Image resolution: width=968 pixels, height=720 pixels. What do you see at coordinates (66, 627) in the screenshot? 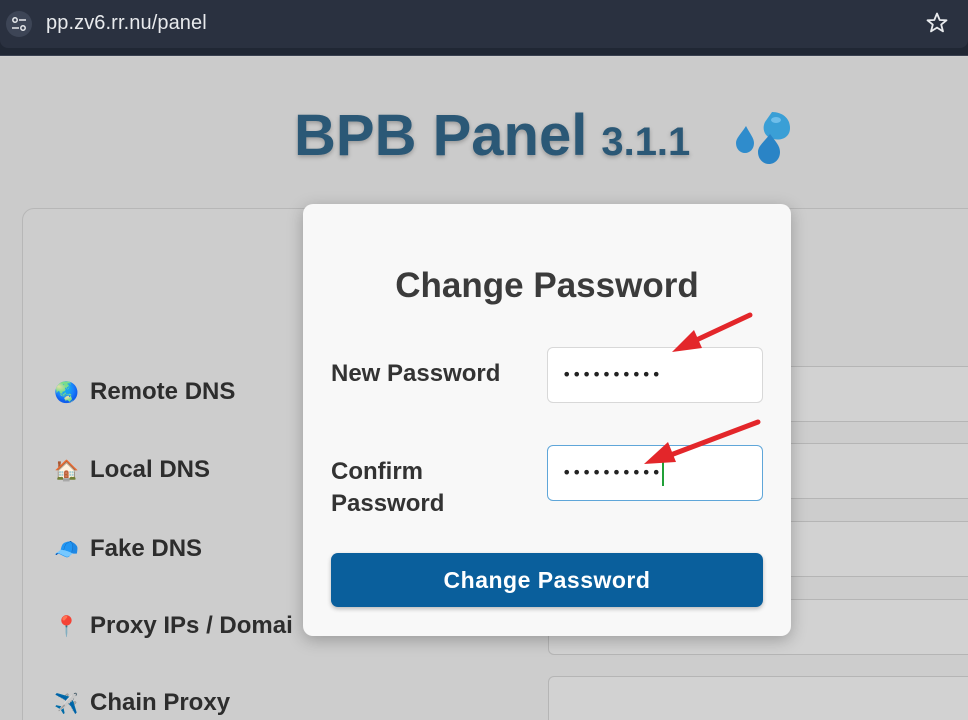
I see `pin-icon: 📍` at bounding box center [66, 627].